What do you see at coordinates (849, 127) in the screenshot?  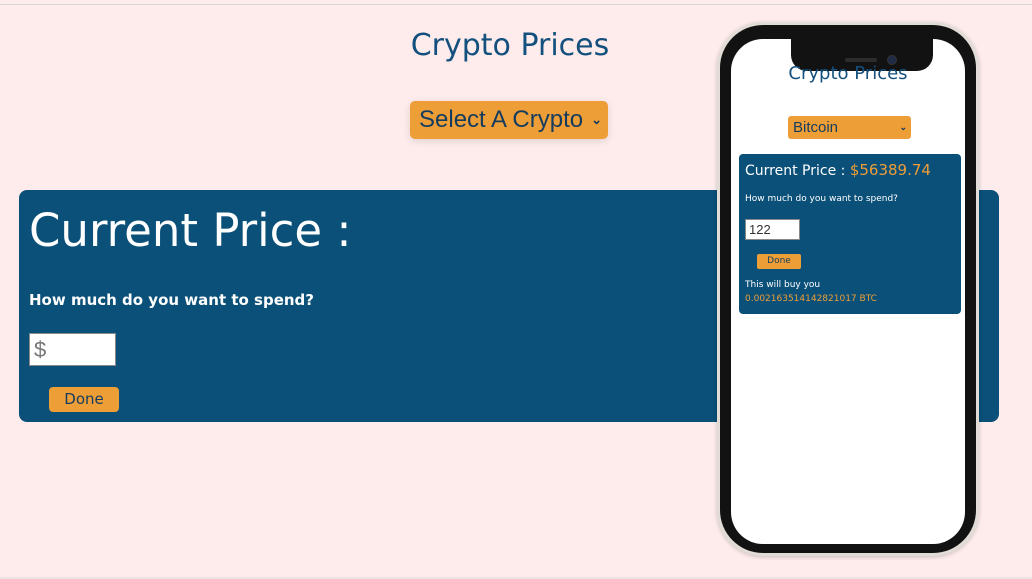 I see `mobile-crypto-select: Bitcoin ⌄` at bounding box center [849, 127].